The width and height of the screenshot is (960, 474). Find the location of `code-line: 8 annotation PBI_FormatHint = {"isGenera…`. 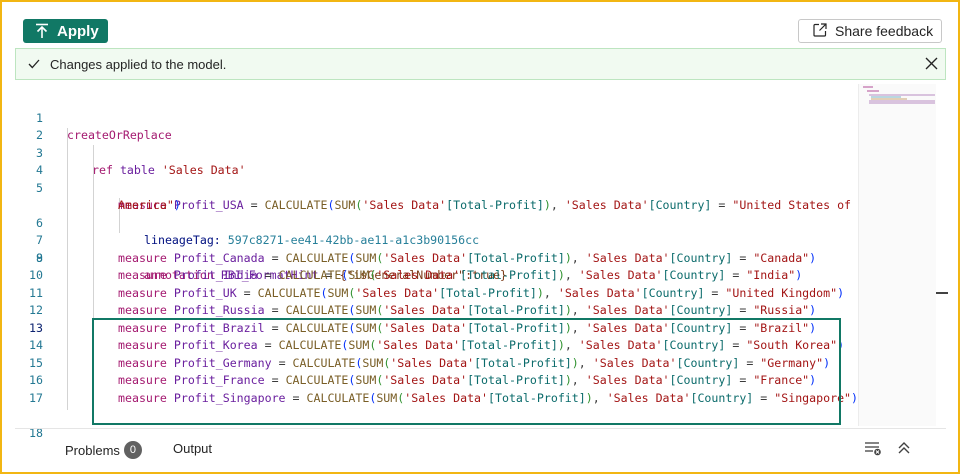

code-line: 8 annotation PBI_FormatHint = {"isGenera… is located at coordinates (261, 257).